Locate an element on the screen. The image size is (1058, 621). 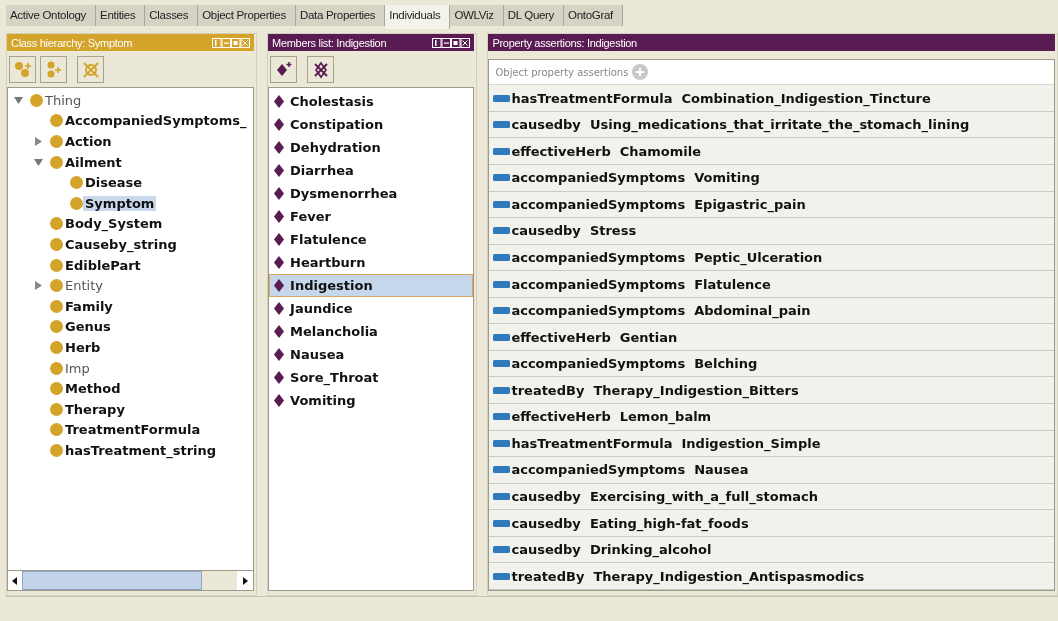
add-subclass-icon is located at coordinates (22, 69).